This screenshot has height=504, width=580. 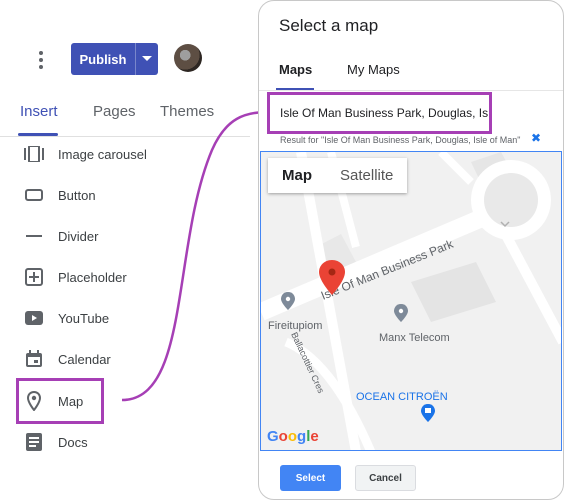 What do you see at coordinates (125, 195) in the screenshot?
I see `sidebar-item-button: Button` at bounding box center [125, 195].